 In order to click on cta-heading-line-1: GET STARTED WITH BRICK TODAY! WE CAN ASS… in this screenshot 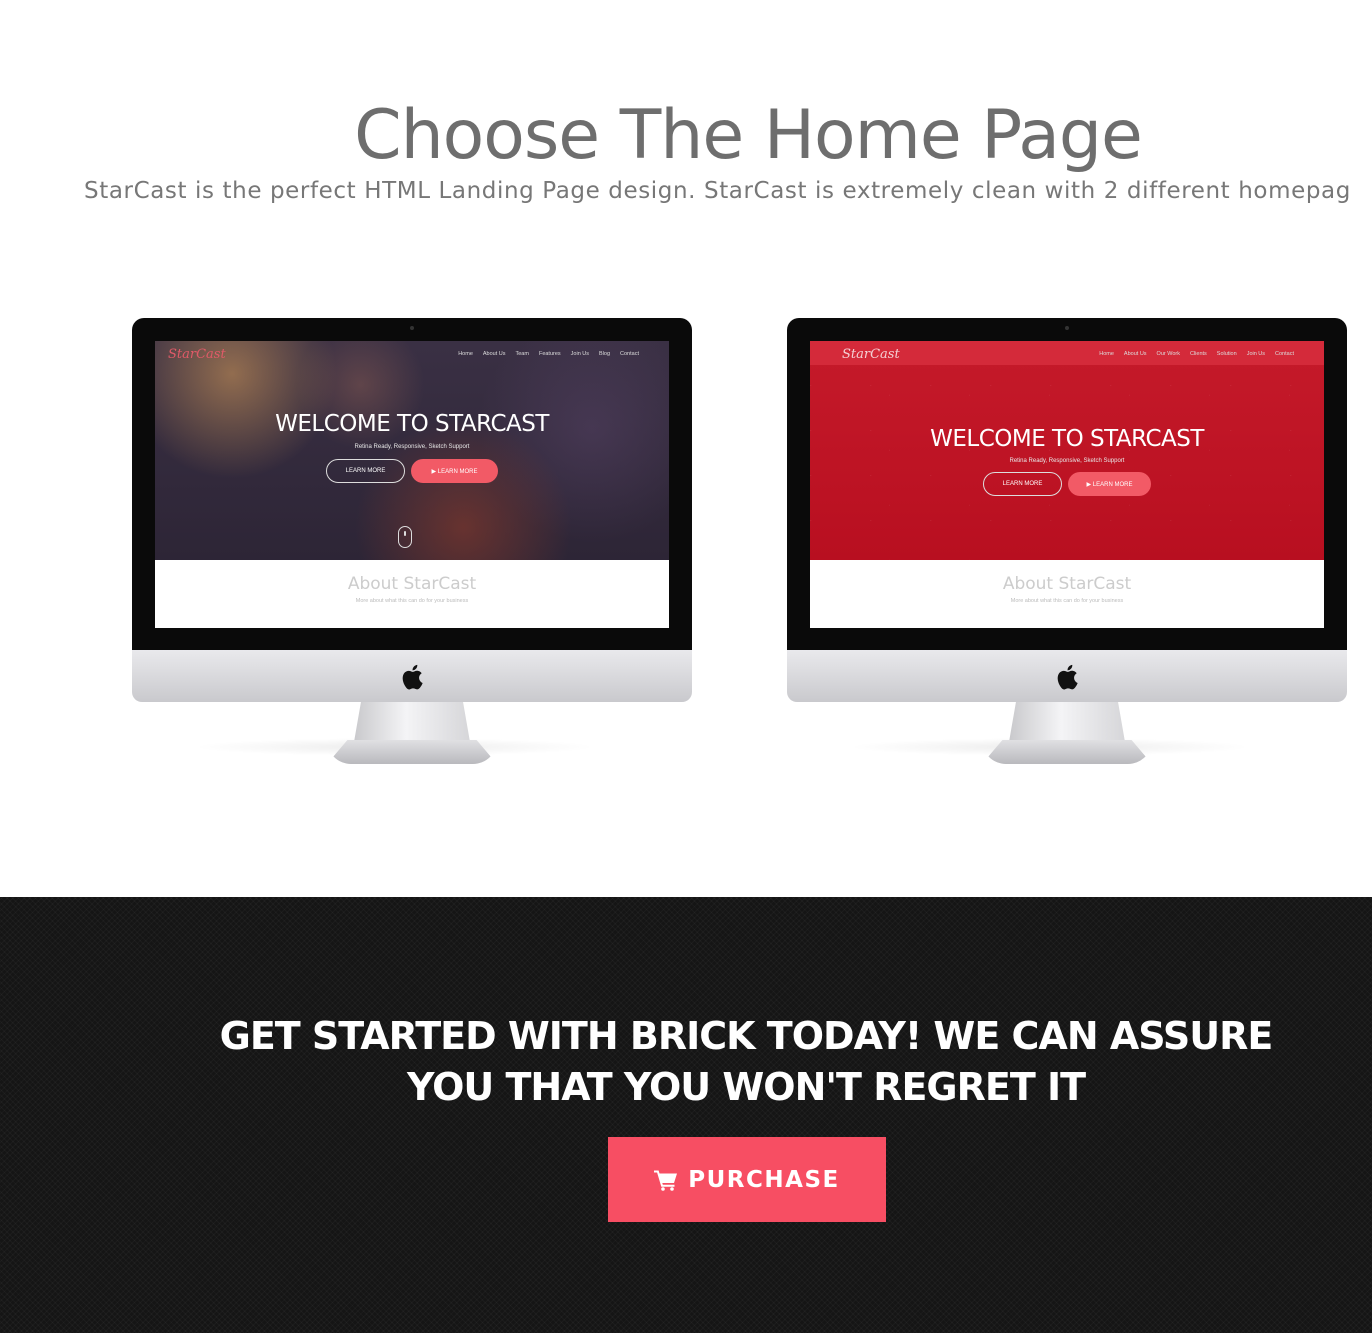, I will do `click(746, 1036)`.